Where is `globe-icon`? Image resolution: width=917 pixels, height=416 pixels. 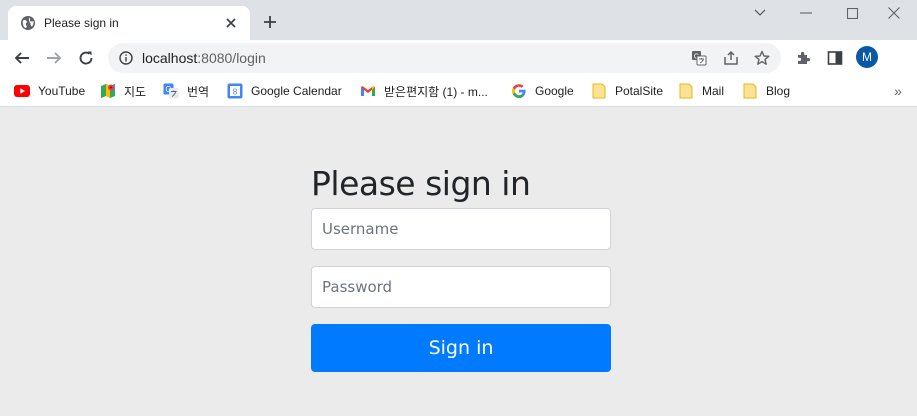 globe-icon is located at coordinates (28, 23).